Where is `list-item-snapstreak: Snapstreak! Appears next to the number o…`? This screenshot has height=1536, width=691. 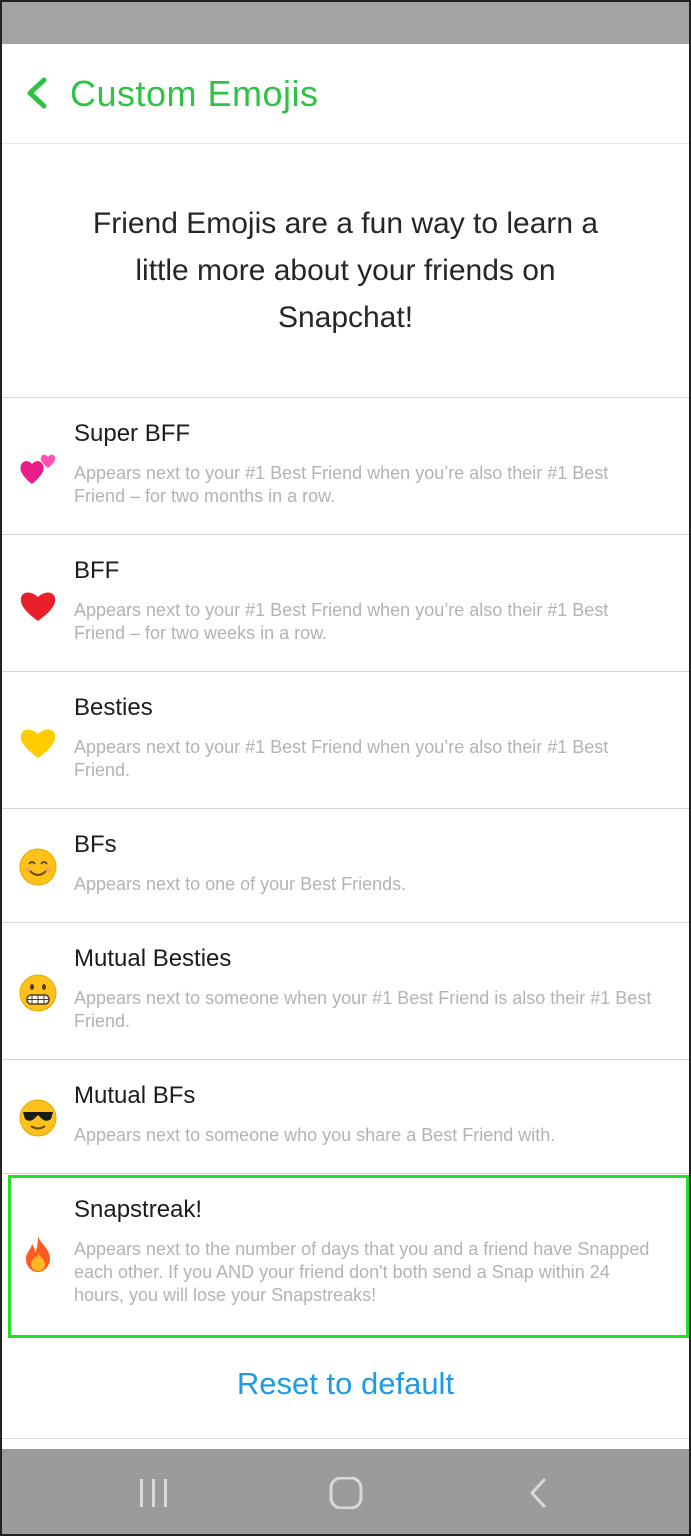
list-item-snapstreak: Snapstreak! Appears next to the number o… is located at coordinates (345, 1253).